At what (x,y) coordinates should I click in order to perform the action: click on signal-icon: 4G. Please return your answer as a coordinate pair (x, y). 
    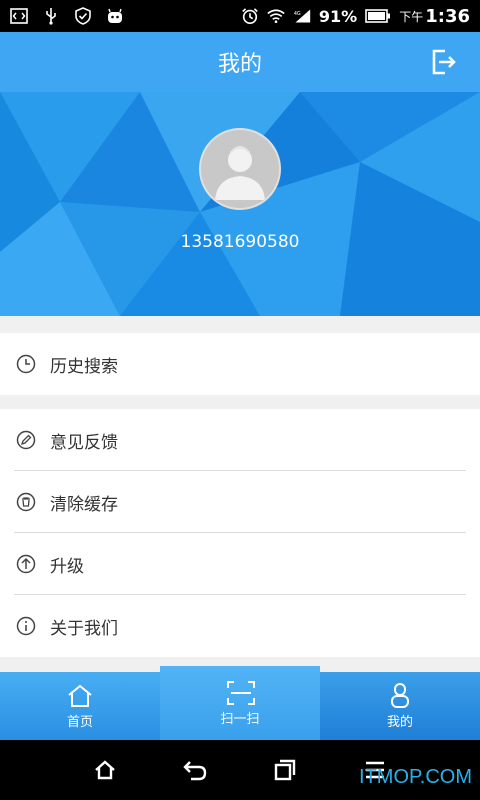
    Looking at the image, I should click on (302, 16).